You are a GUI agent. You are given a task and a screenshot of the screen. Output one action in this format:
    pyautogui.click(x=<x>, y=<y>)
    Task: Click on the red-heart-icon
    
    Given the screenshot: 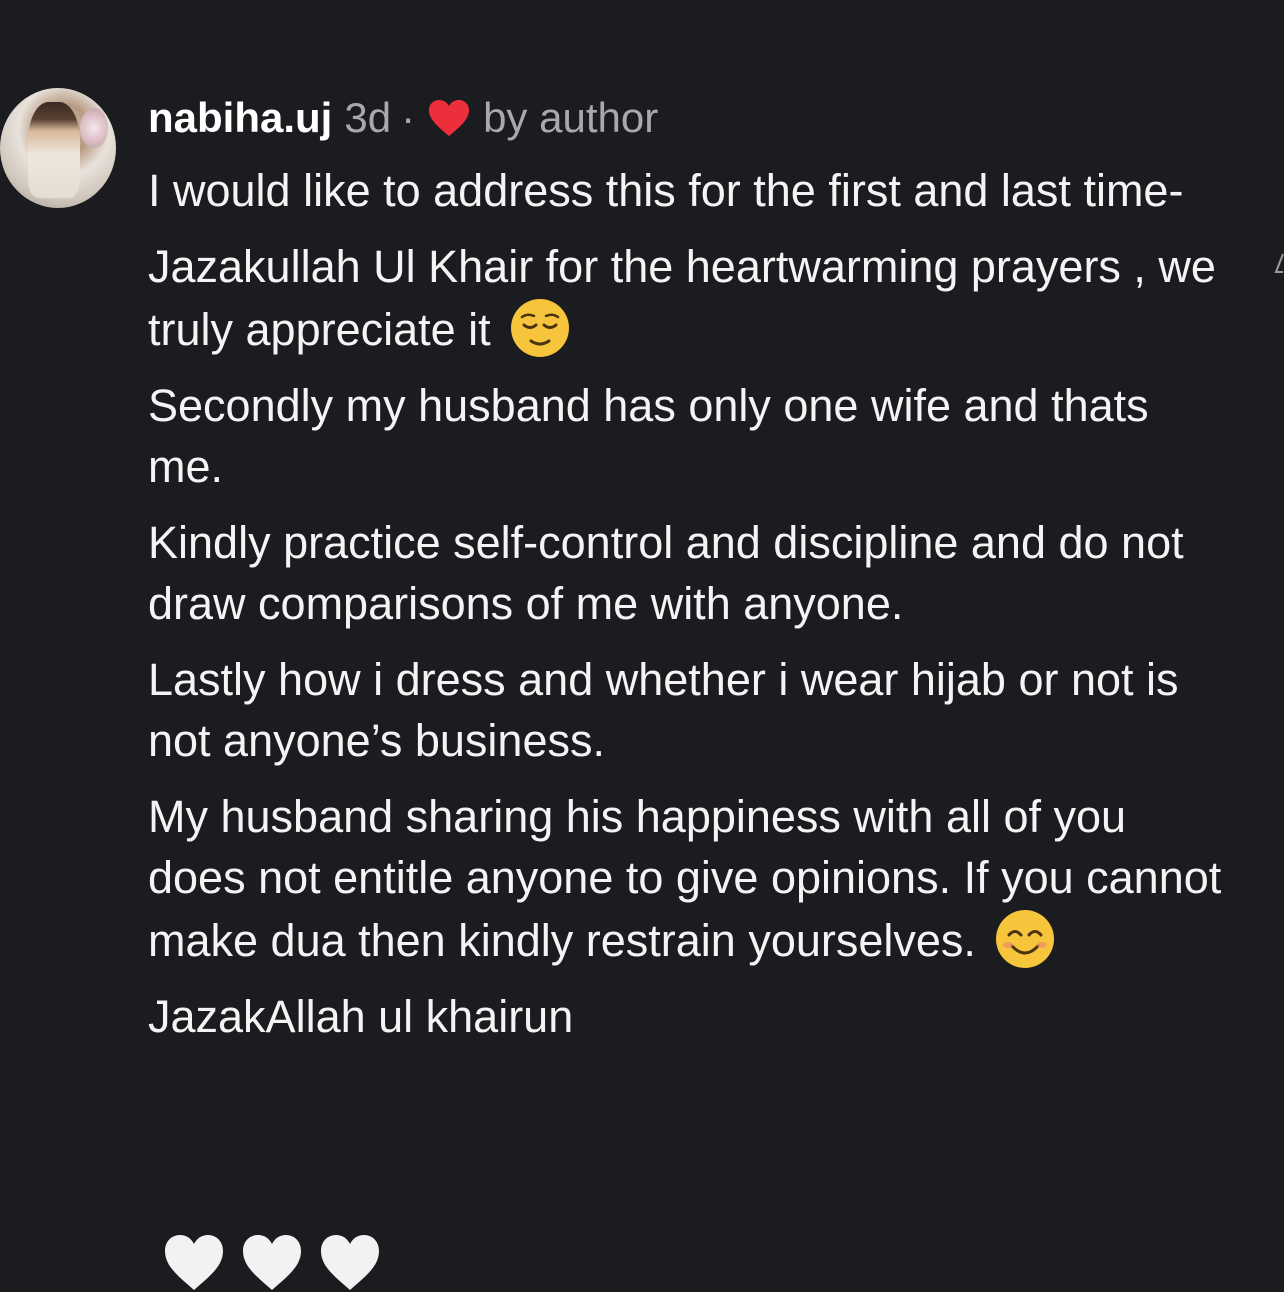 What is the action you would take?
    pyautogui.click(x=449, y=118)
    